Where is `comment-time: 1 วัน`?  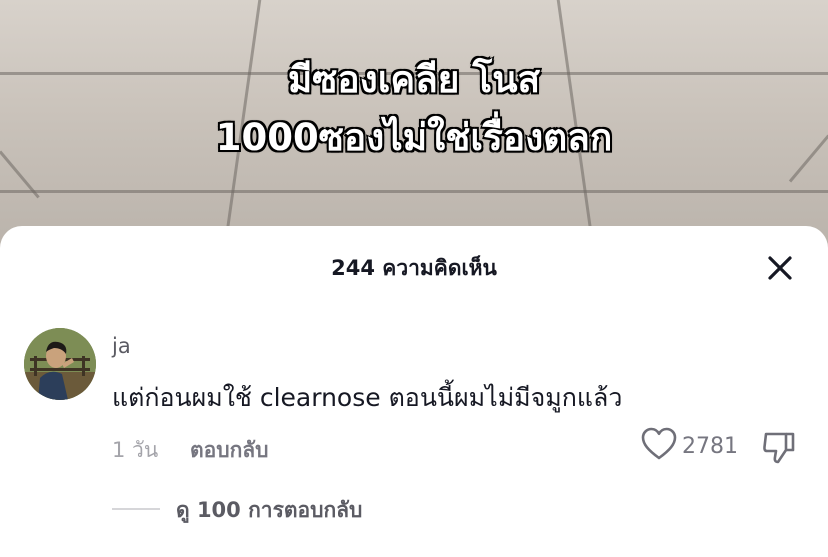 comment-time: 1 วัน is located at coordinates (135, 450).